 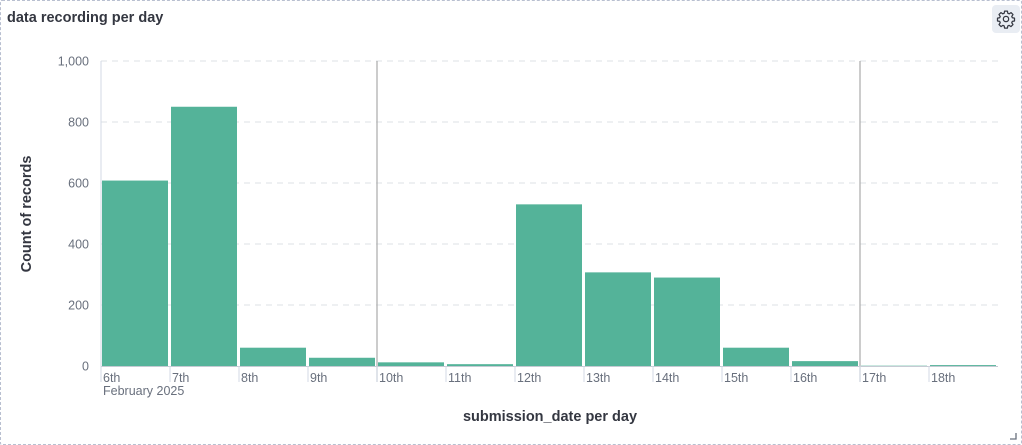 I want to click on x-sublabel: February 2025, so click(x=143, y=391).